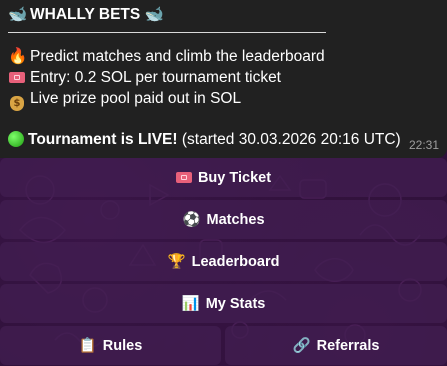 Image resolution: width=447 pixels, height=366 pixels. I want to click on referrals-button: 🔗 Referrals, so click(336, 345).